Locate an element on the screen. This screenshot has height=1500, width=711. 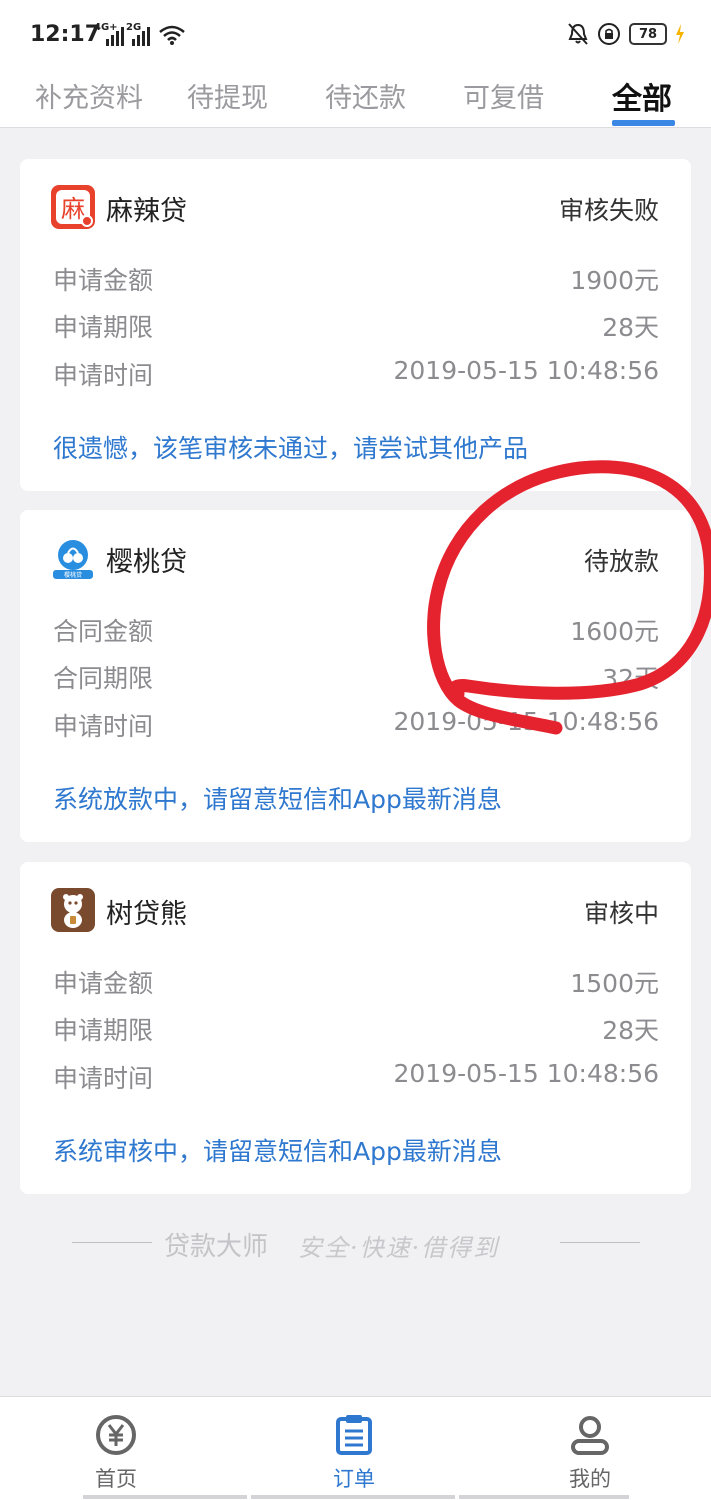
product-name: 麻辣贷 is located at coordinates (146, 211).